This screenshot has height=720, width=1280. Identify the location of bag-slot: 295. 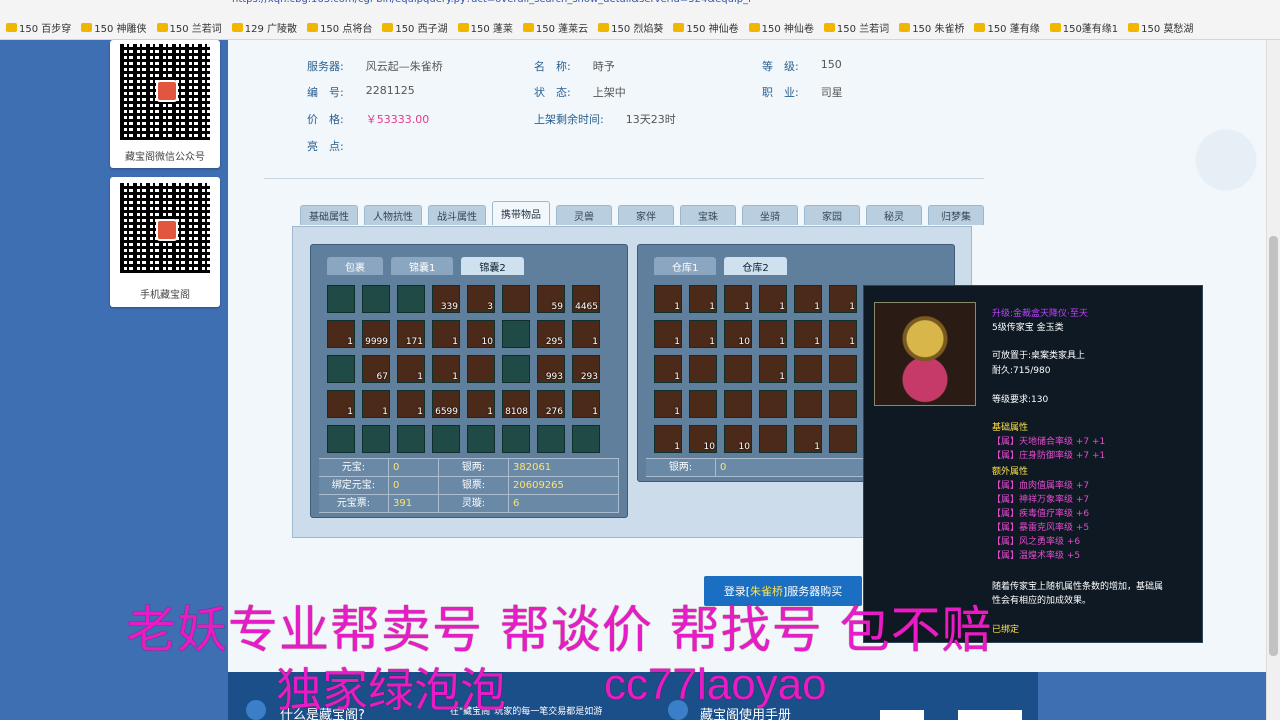
(551, 334).